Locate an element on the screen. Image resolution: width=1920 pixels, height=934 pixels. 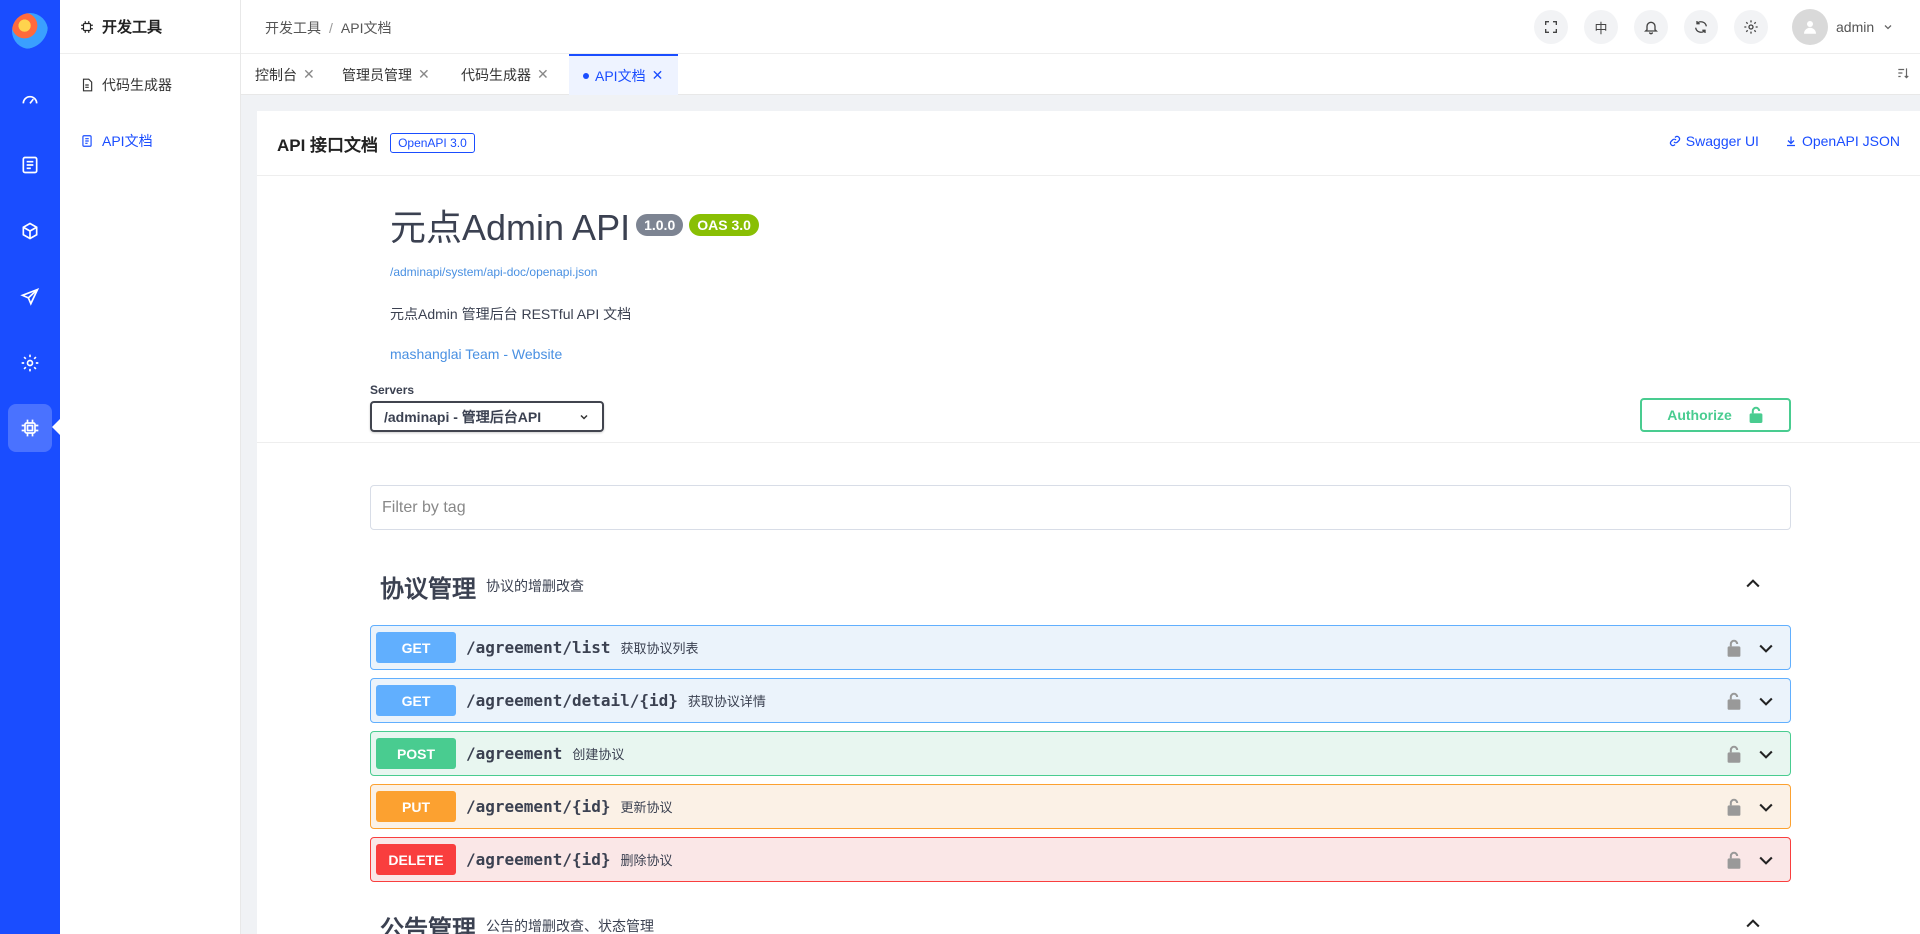
servers-section: Servers /adminapi - 管理后台API is located at coordinates (487, 407).